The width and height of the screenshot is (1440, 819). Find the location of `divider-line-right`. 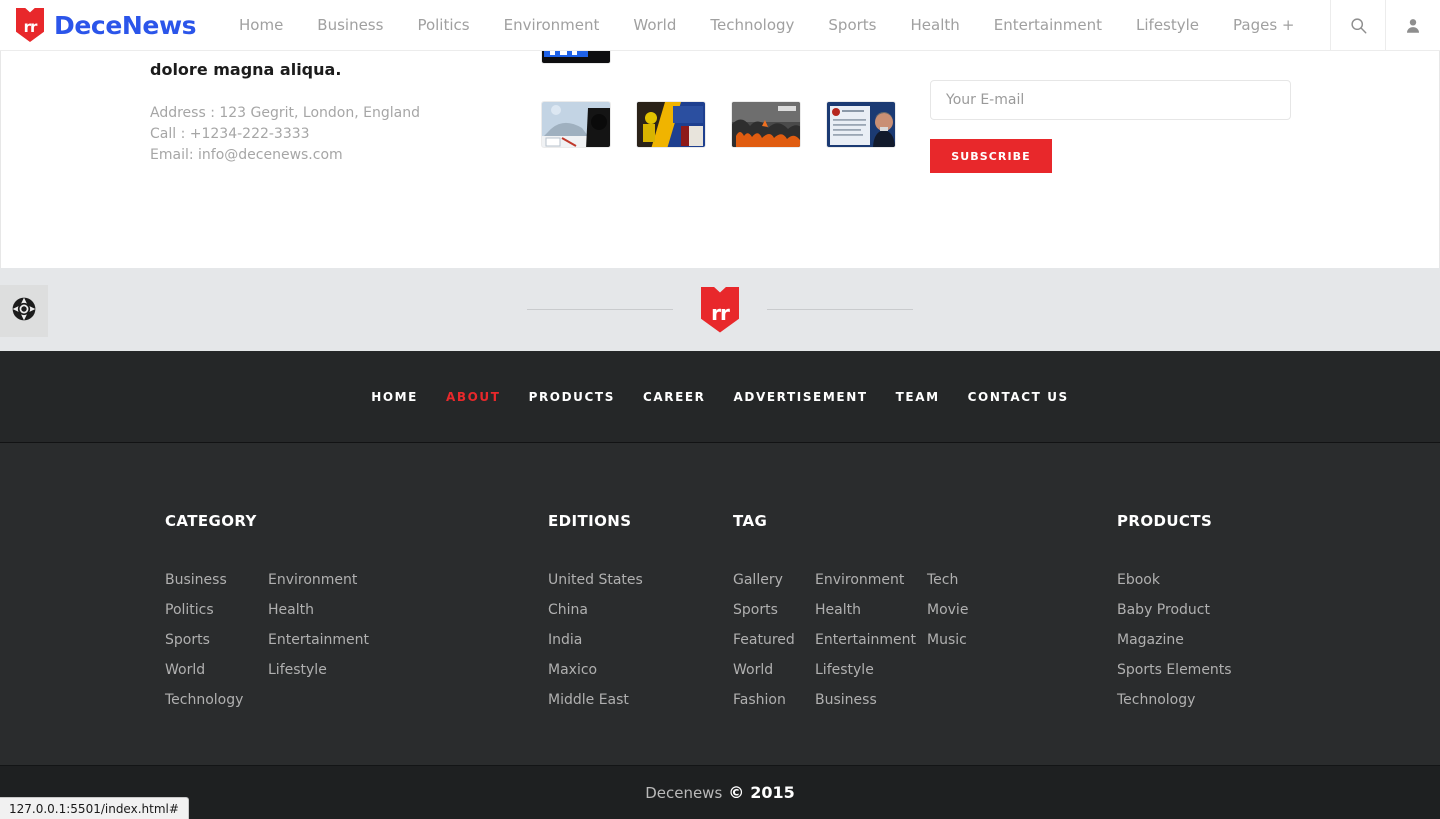

divider-line-right is located at coordinates (840, 309).